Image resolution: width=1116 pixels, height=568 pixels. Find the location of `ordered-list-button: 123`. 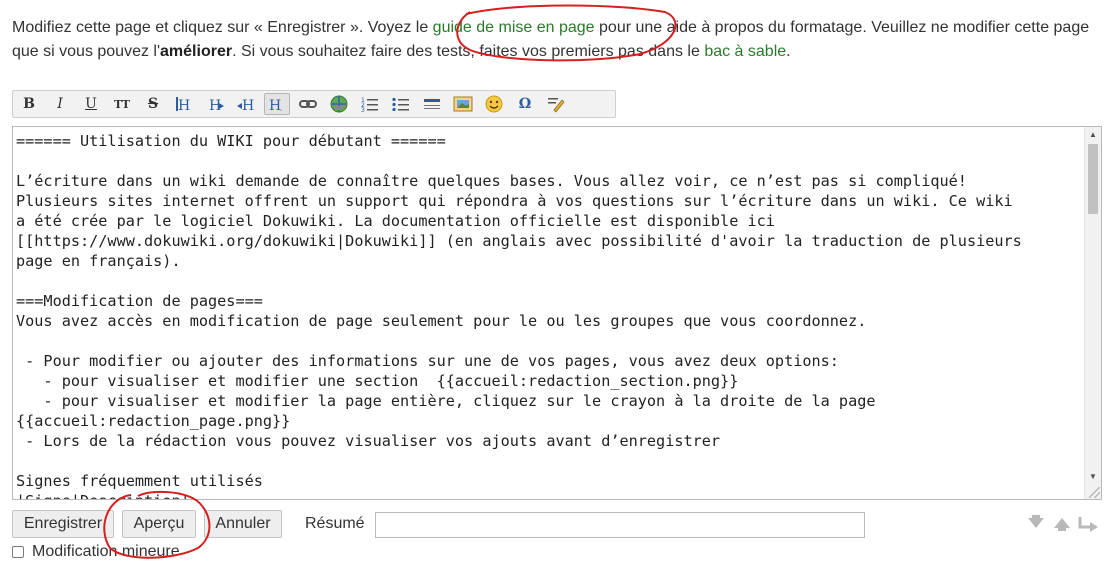

ordered-list-button: 123 is located at coordinates (370, 104).